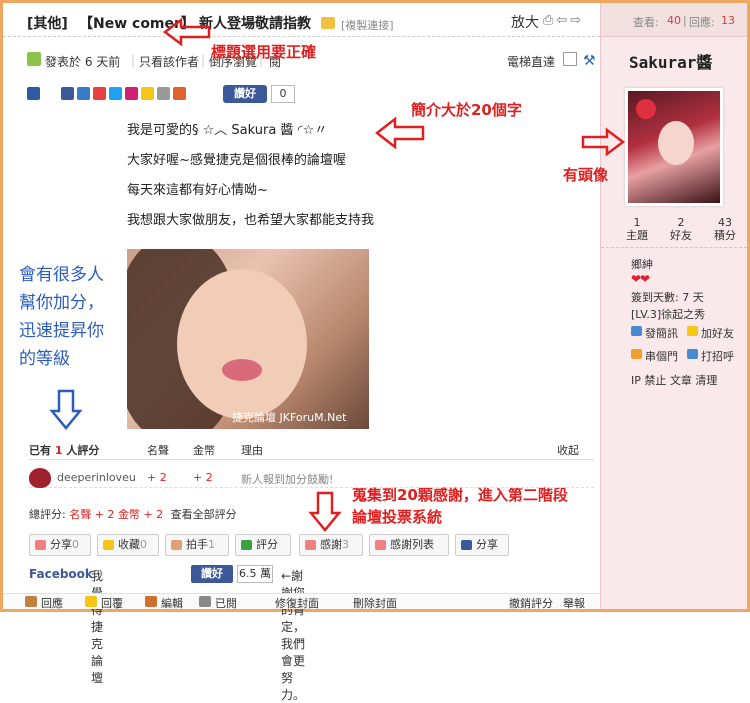 This screenshot has width=750, height=703. Describe the element at coordinates (728, 20) in the screenshot. I see `replies-count: 13` at that location.